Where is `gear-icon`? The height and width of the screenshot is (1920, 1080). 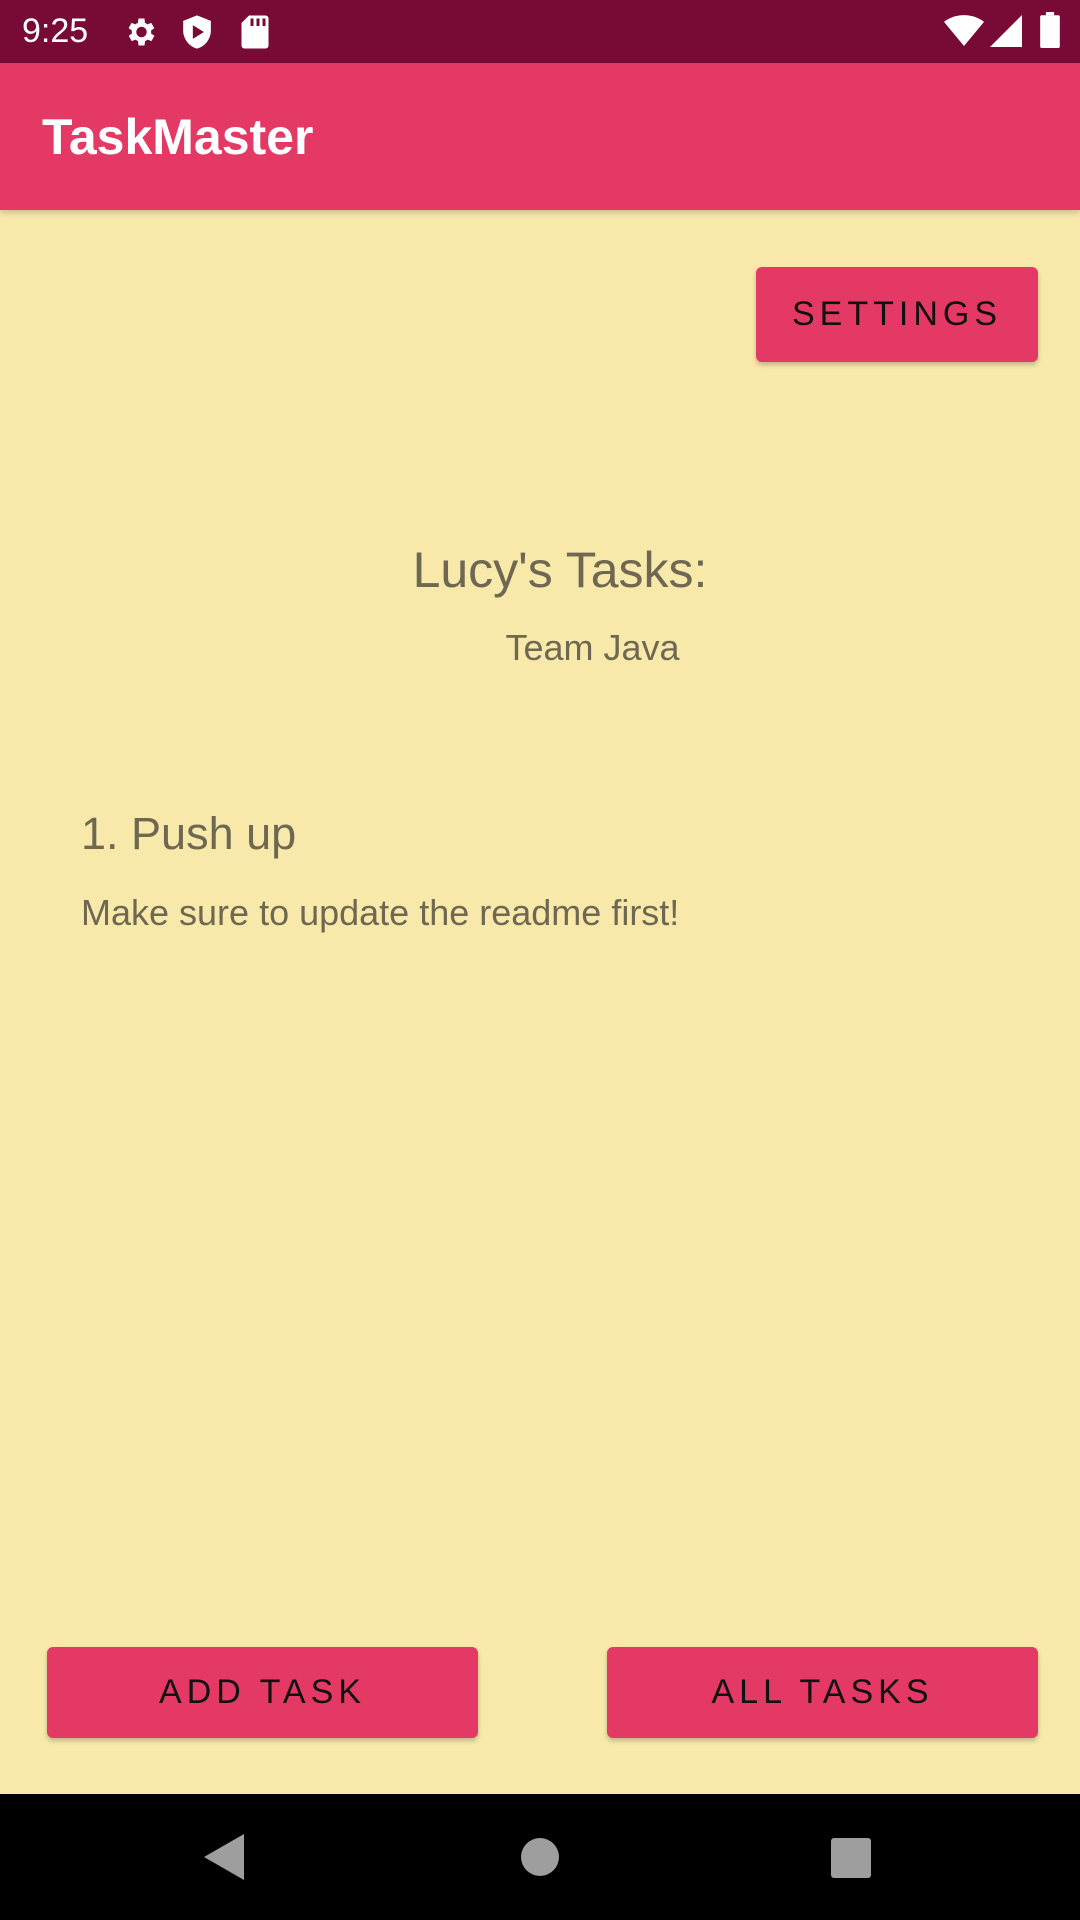 gear-icon is located at coordinates (140, 34).